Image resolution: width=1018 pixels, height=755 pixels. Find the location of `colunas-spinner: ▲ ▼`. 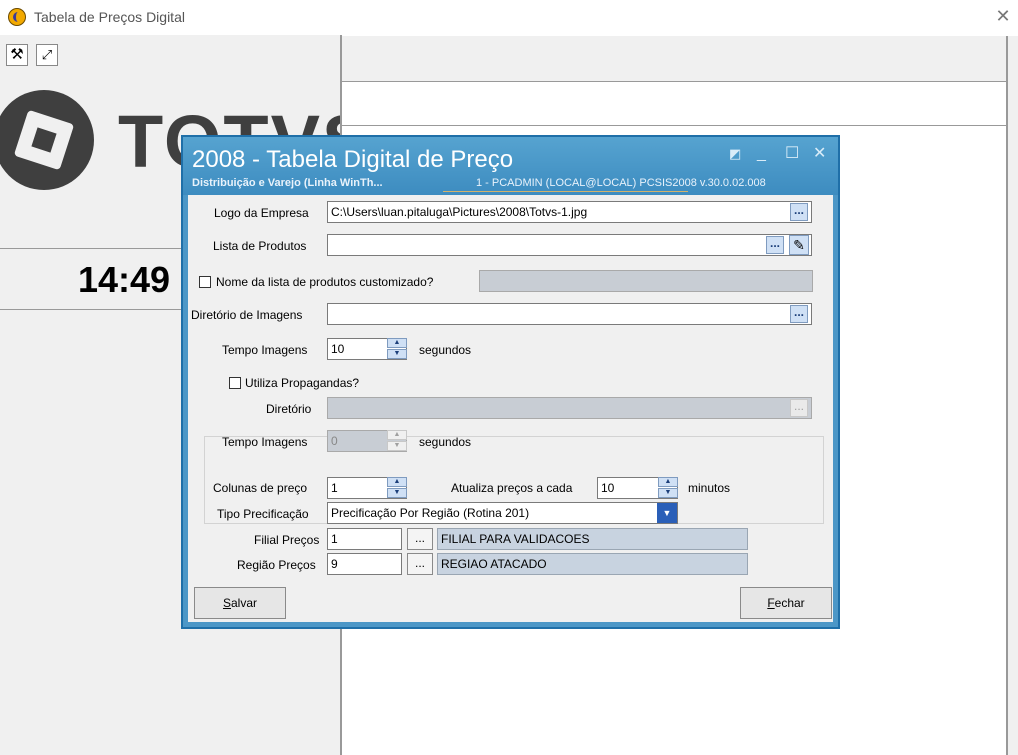

colunas-spinner: ▲ ▼ is located at coordinates (397, 488).